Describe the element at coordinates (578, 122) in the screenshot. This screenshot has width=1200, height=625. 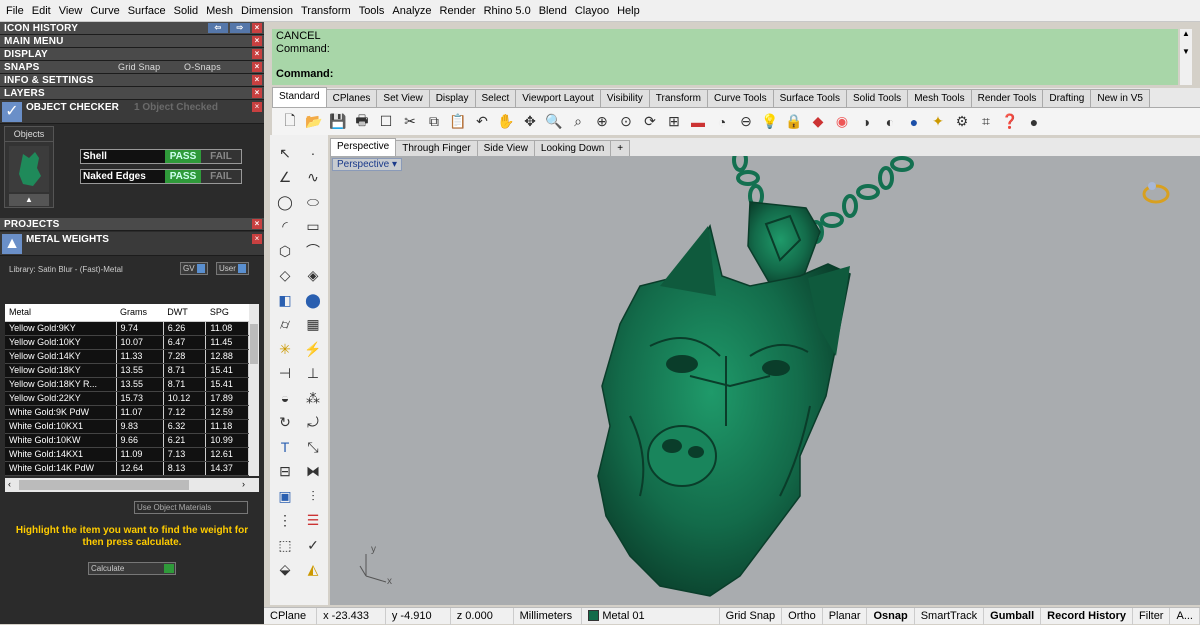
I see `zoom-window-icon: ⌕` at that location.